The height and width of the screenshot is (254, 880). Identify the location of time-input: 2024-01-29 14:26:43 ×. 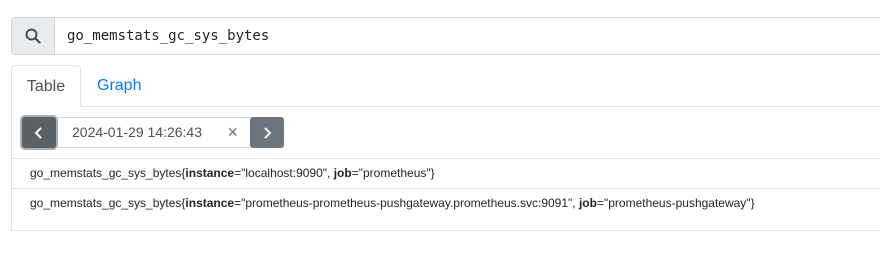
(153, 132).